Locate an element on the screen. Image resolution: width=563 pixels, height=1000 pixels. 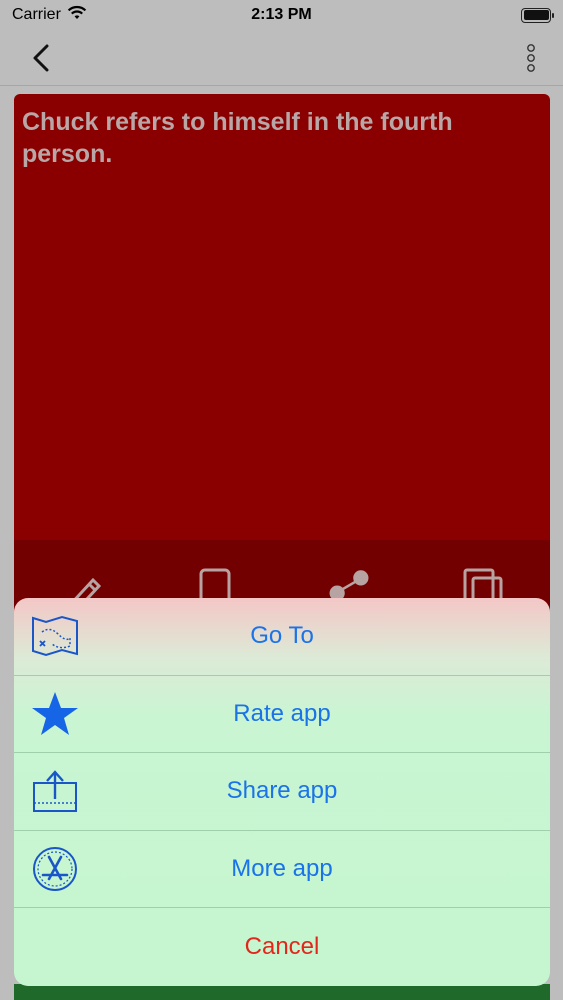
more-app-button: More app is located at coordinates (282, 870).